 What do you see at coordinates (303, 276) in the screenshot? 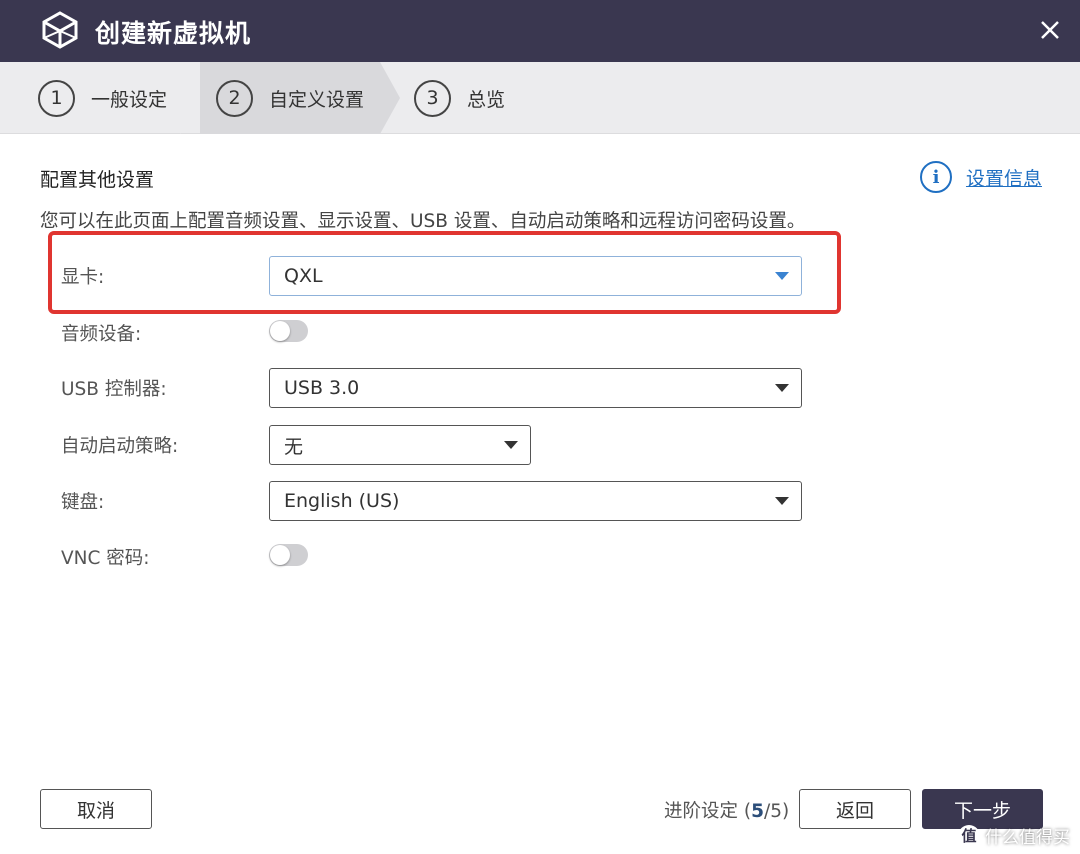
I see `graphics-card-value: QXL` at bounding box center [303, 276].